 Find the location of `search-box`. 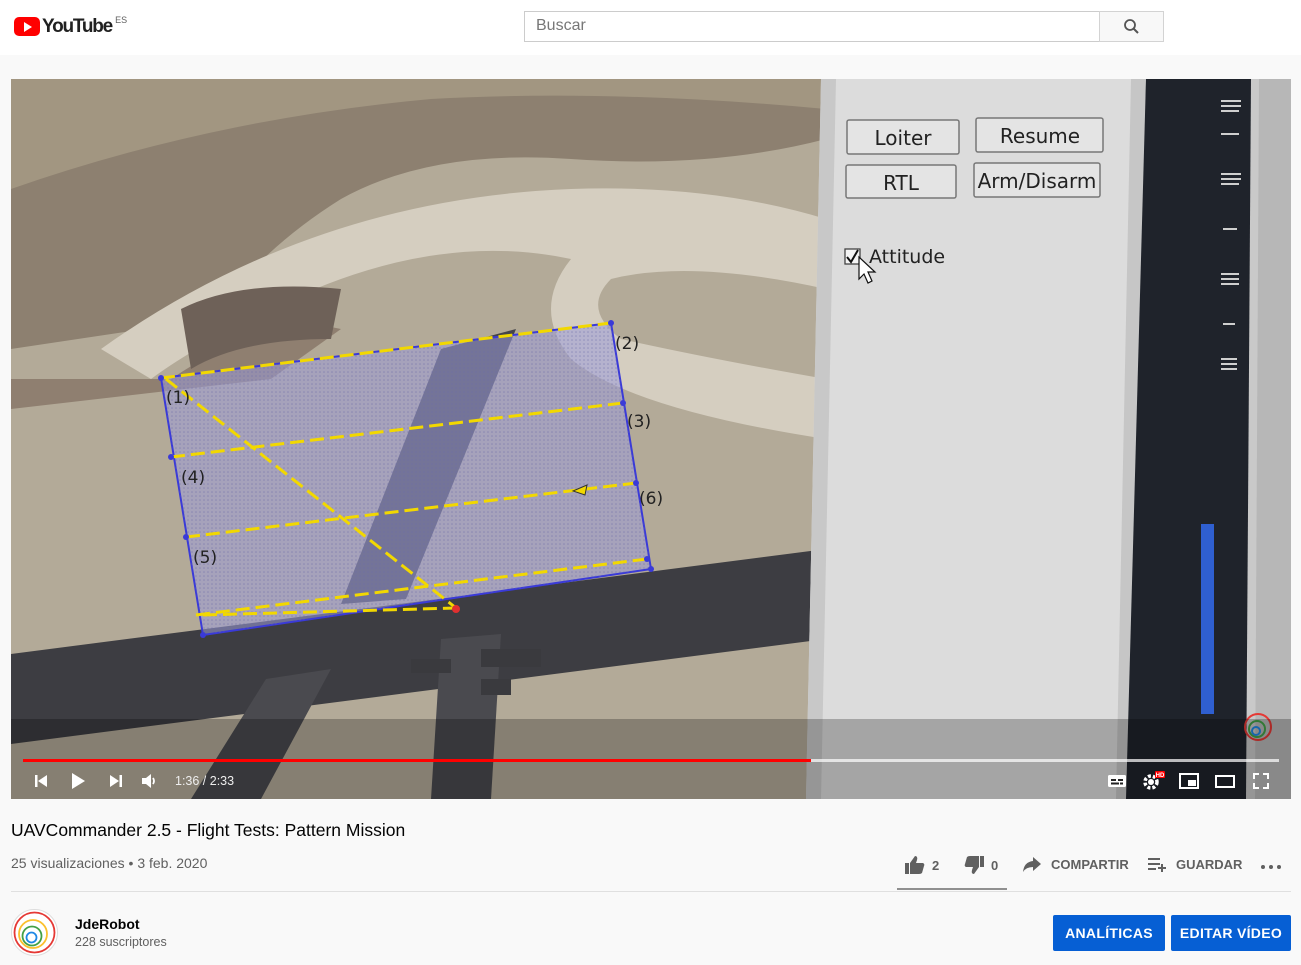

search-box is located at coordinates (812, 26).